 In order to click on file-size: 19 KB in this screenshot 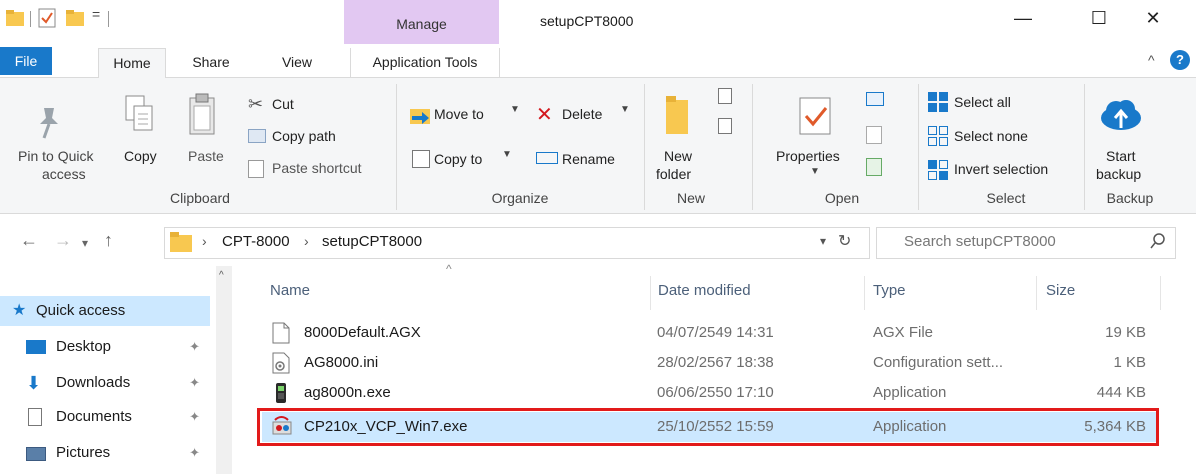, I will do `click(1125, 332)`.